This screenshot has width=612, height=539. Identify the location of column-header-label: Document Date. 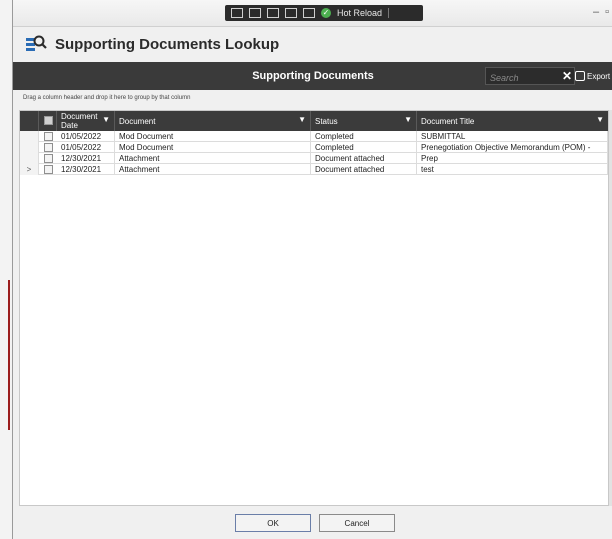
(79, 121).